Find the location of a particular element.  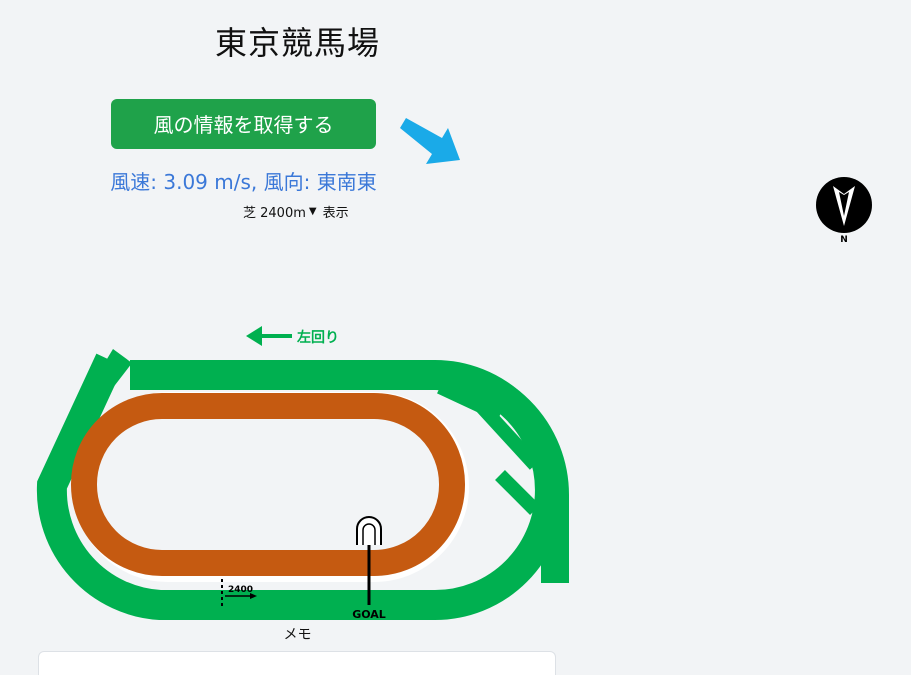

memo-input is located at coordinates (297, 663).